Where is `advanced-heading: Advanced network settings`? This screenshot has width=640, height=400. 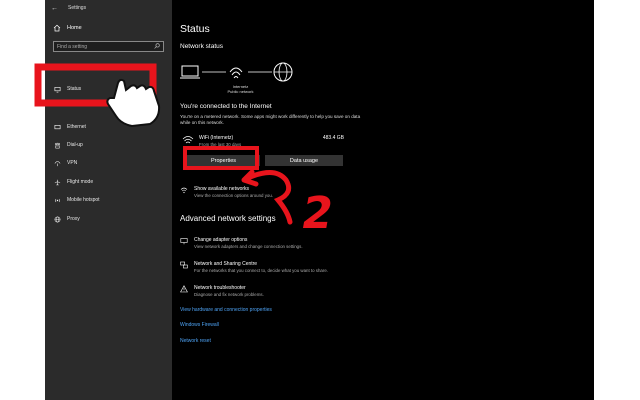 advanced-heading: Advanced network settings is located at coordinates (228, 218).